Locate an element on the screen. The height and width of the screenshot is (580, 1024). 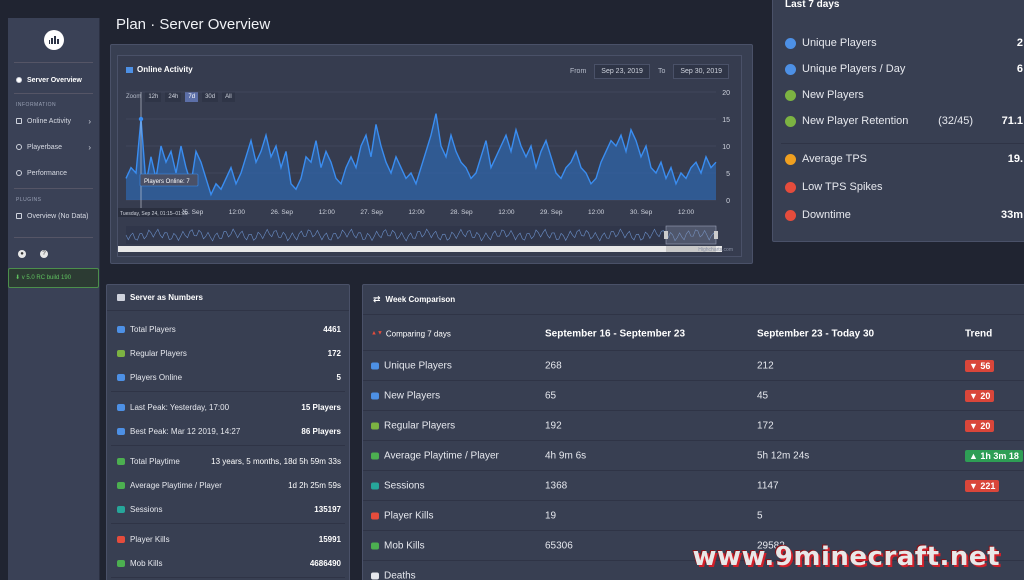
sidebar-item-label: Overview (No Data) is located at coordinates (58, 216).